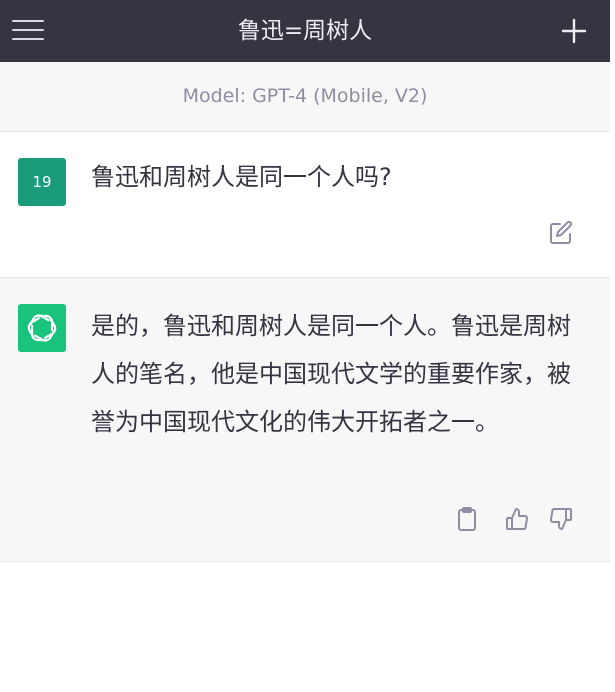  I want to click on conversation-title: 鲁迅=周树人, so click(305, 31).